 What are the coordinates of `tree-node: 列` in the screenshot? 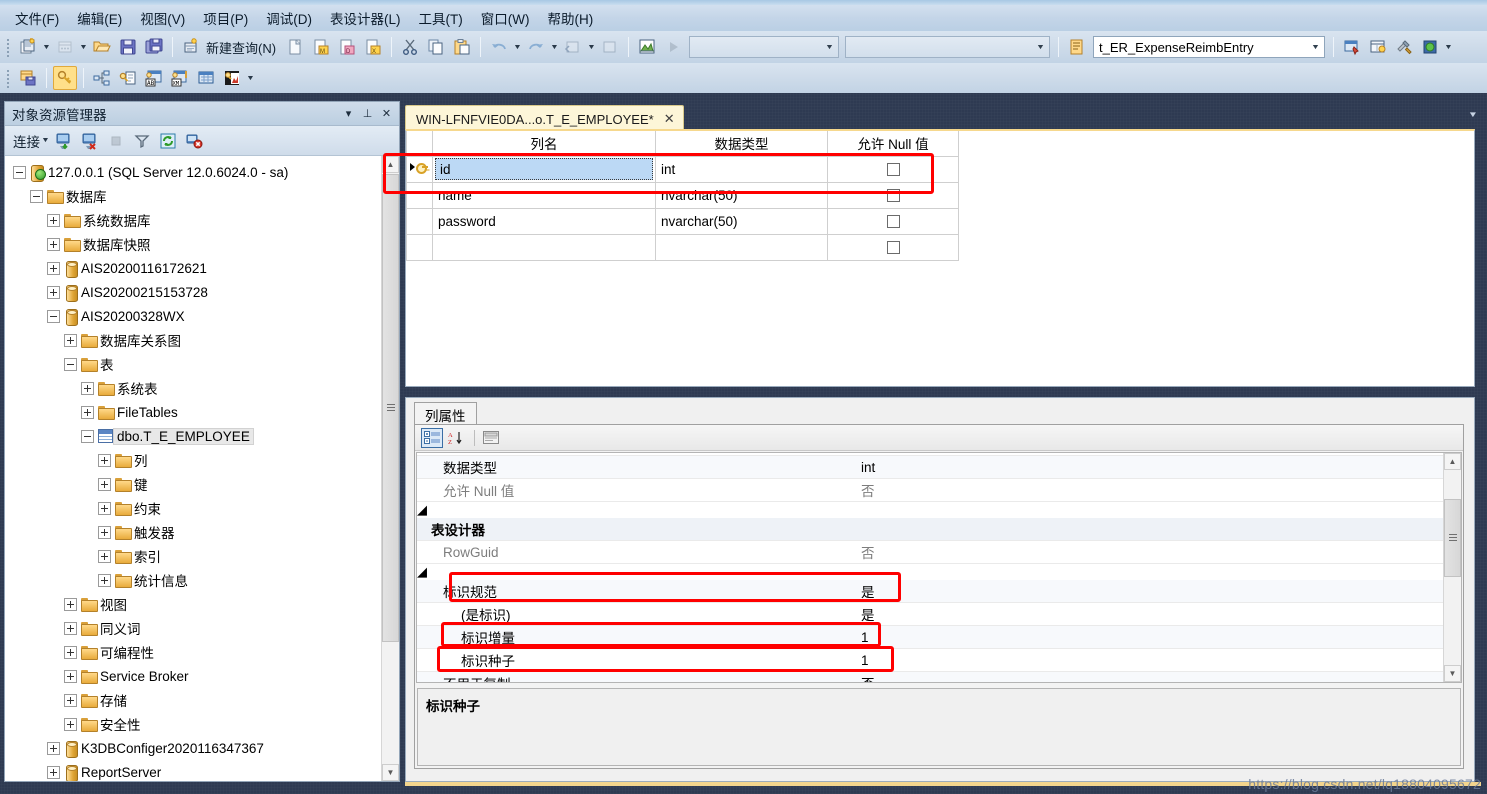 It's located at (193, 460).